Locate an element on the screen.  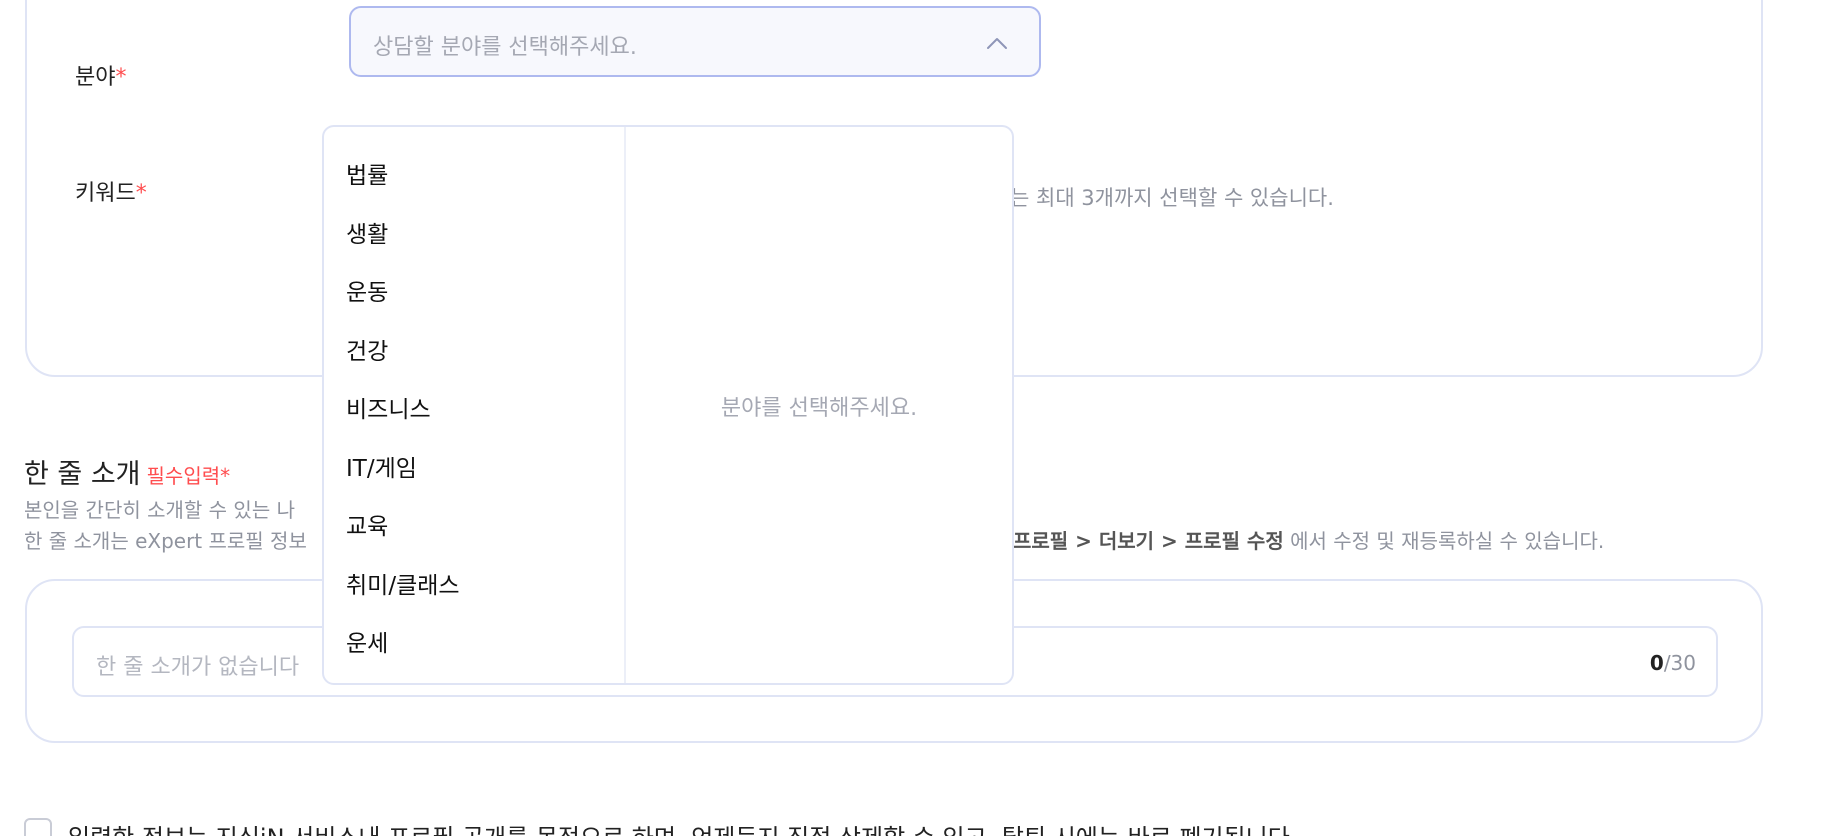
keyword-label: 키워드* is located at coordinates (111, 191).